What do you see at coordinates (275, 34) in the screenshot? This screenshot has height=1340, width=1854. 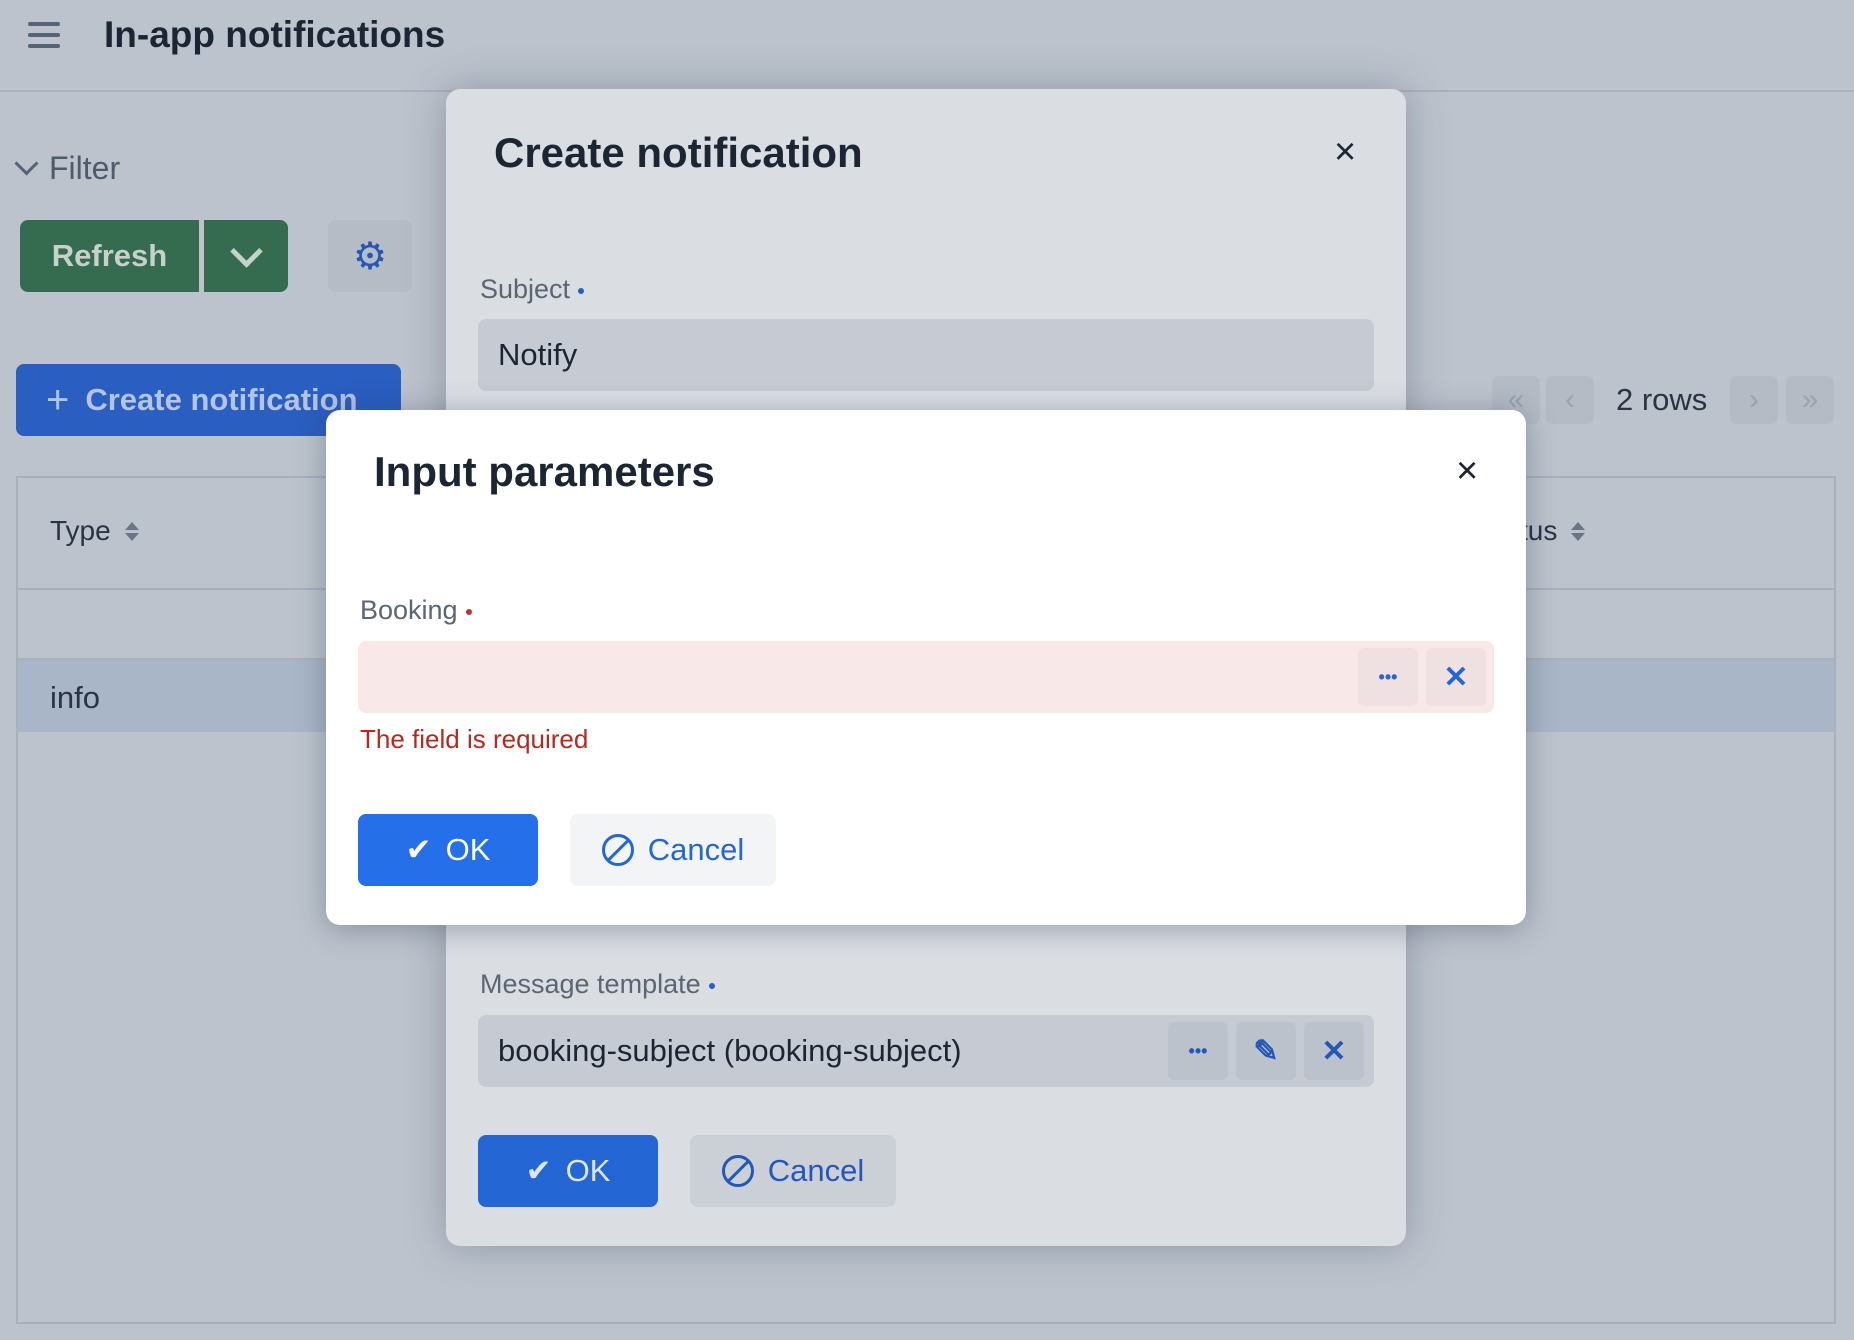 I see `page-title: In-app notifications` at bounding box center [275, 34].